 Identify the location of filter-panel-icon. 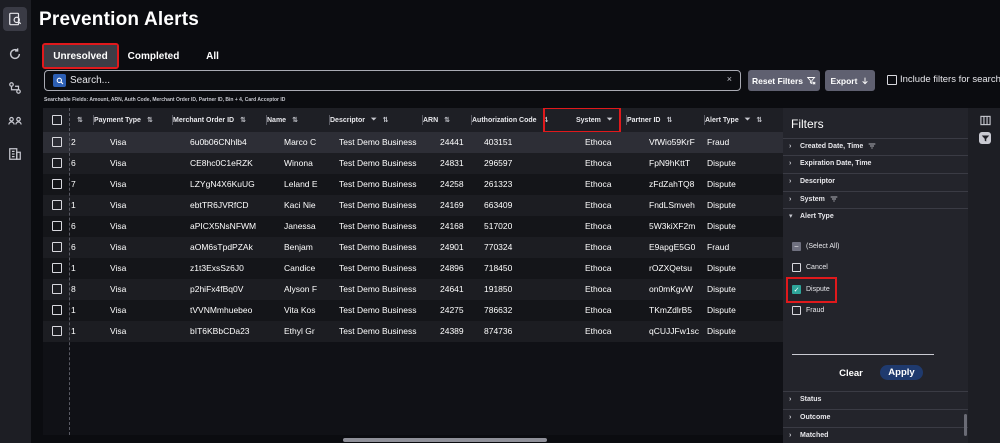
(985, 138).